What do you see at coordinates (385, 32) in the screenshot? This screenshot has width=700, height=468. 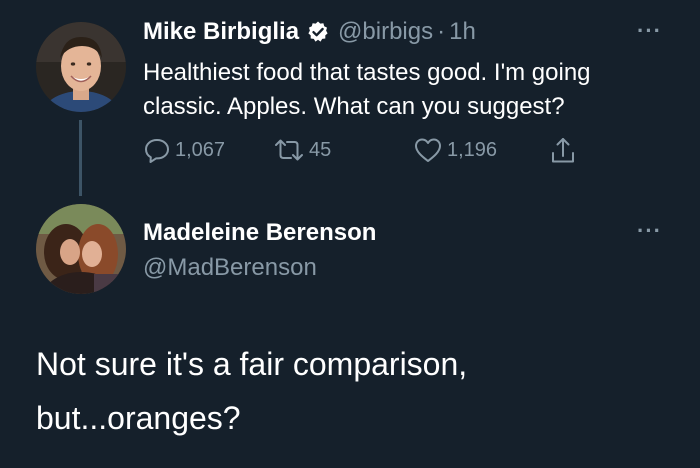 I see `tweet-author-handle: @birbigs` at bounding box center [385, 32].